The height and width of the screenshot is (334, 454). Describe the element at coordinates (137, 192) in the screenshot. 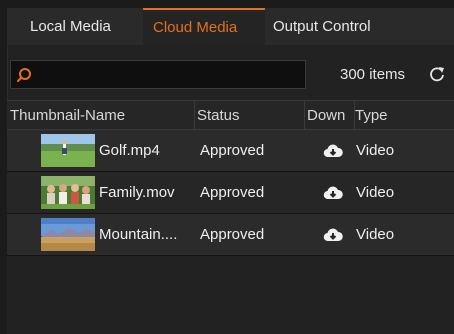

I see `file-name: Family.mov` at that location.